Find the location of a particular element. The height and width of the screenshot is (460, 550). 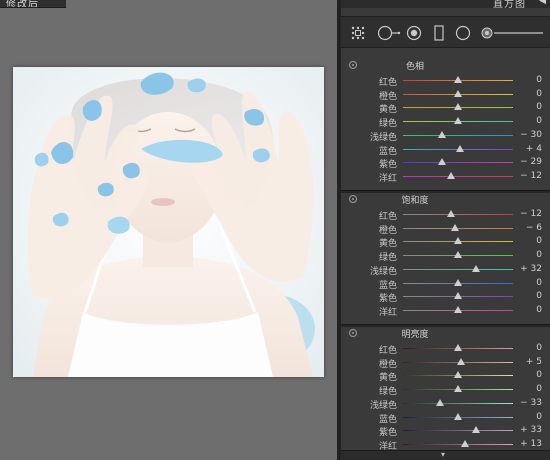

slider-row: 浅绿色 − 33 is located at coordinates (445, 404).